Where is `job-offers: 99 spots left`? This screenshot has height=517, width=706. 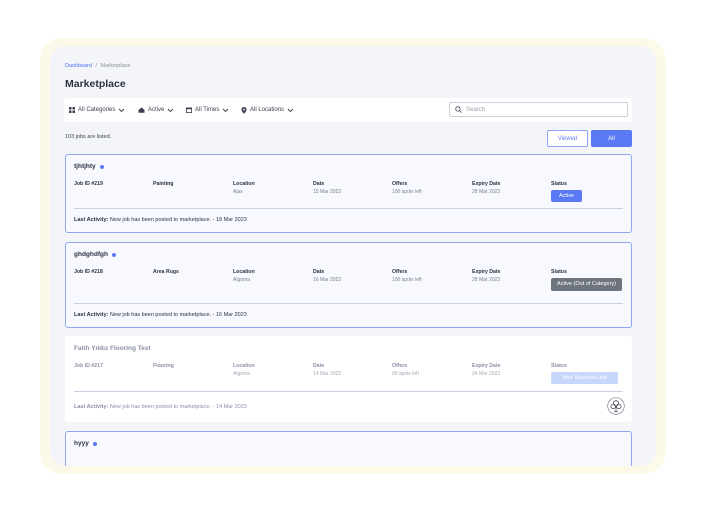
job-offers: 99 spots left is located at coordinates (405, 374).